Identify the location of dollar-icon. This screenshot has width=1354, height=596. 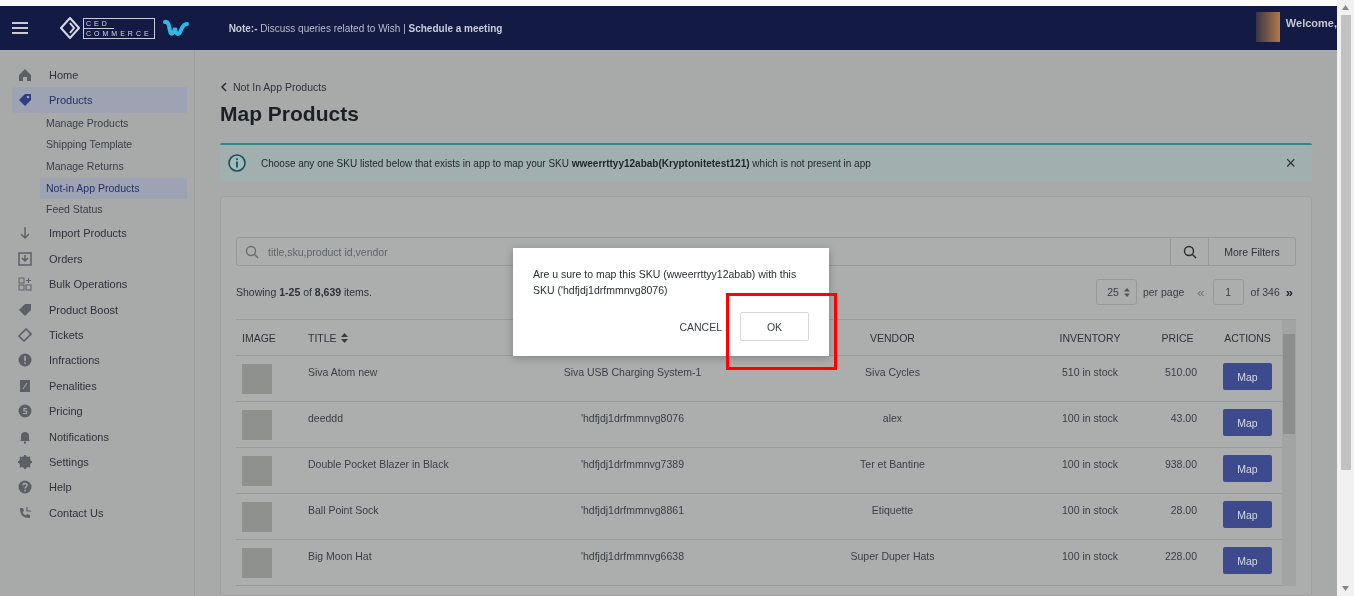
(25, 411).